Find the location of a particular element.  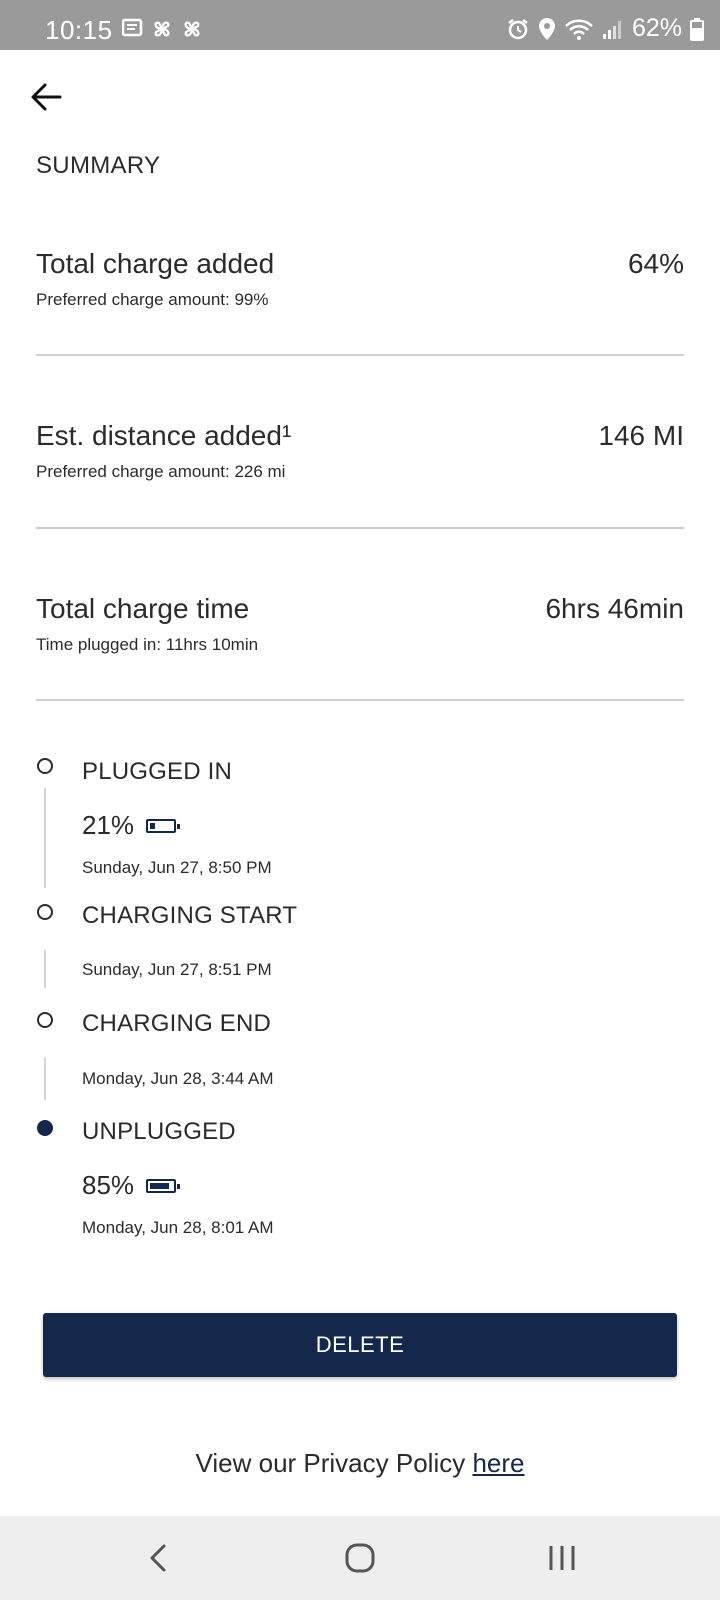

signal-icon is located at coordinates (611, 29).